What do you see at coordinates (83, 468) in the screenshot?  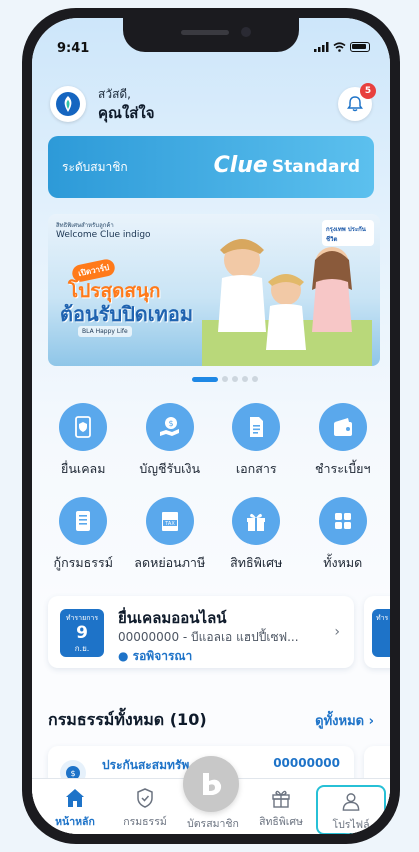 I see `menu-label: ยื่นเคลม` at bounding box center [83, 468].